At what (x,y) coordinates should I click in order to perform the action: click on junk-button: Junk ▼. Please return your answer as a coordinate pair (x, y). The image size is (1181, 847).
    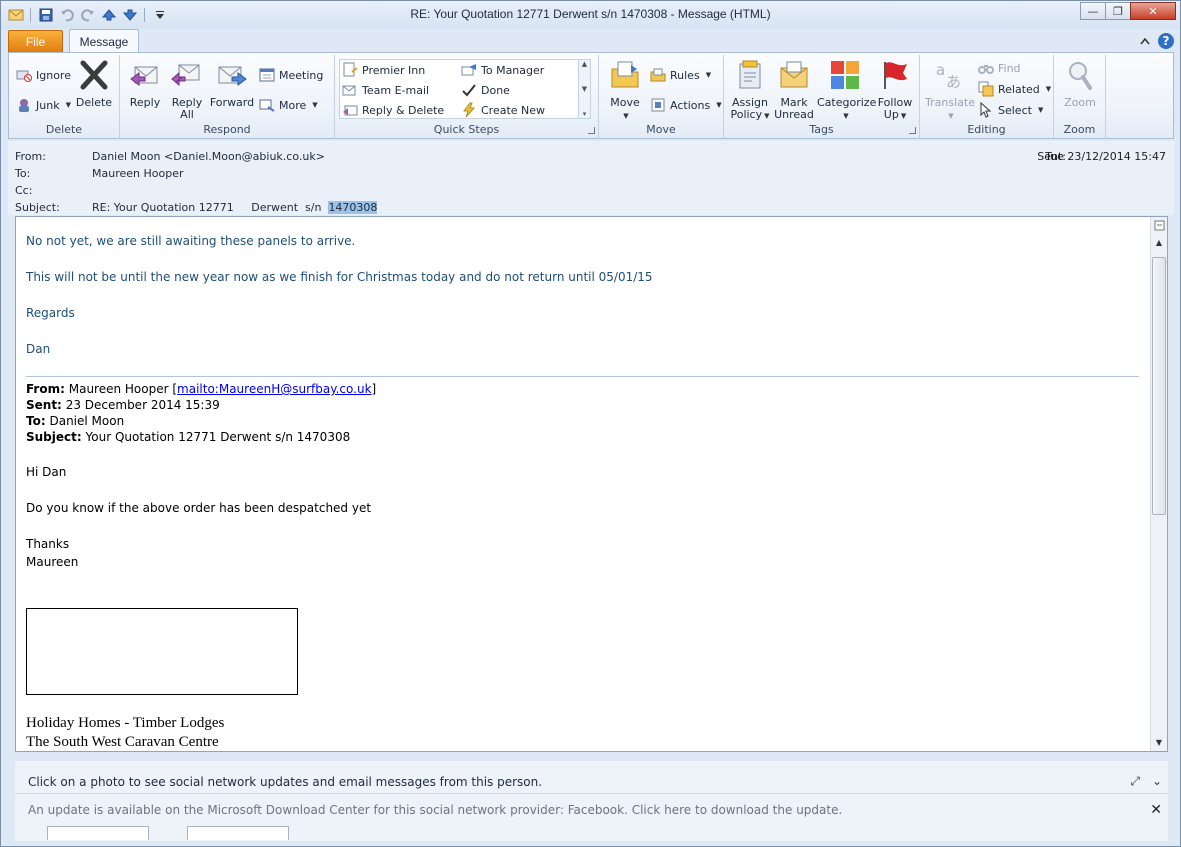
    Looking at the image, I should click on (43, 105).